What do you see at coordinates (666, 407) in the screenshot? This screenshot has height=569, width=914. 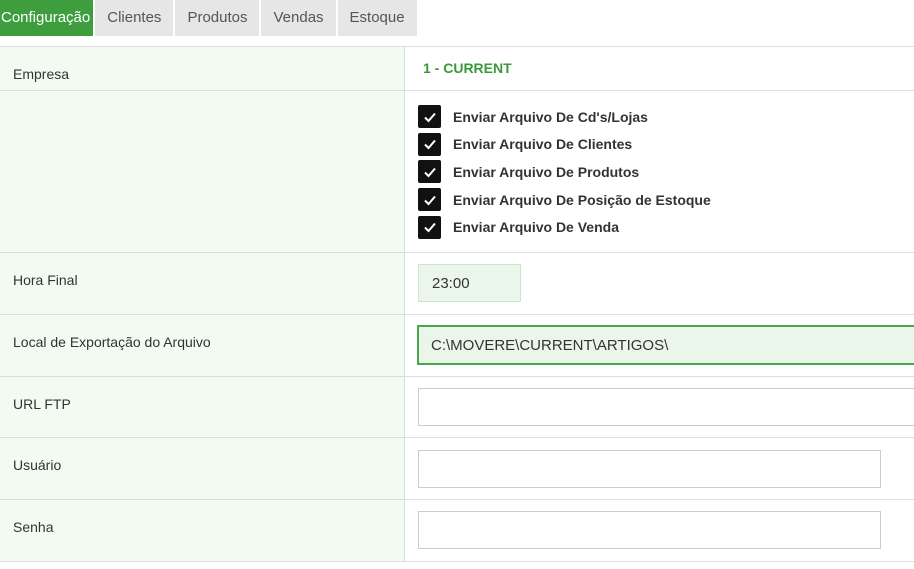 I see `url-ftp-input` at bounding box center [666, 407].